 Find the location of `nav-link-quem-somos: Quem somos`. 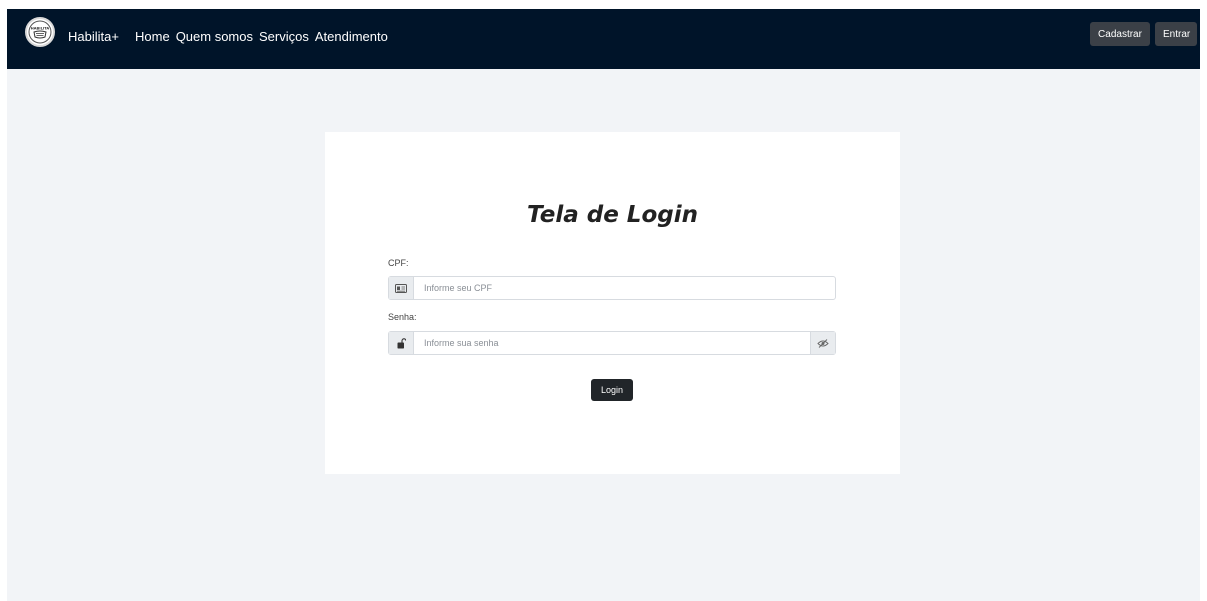

nav-link-quem-somos: Quem somos is located at coordinates (214, 36).